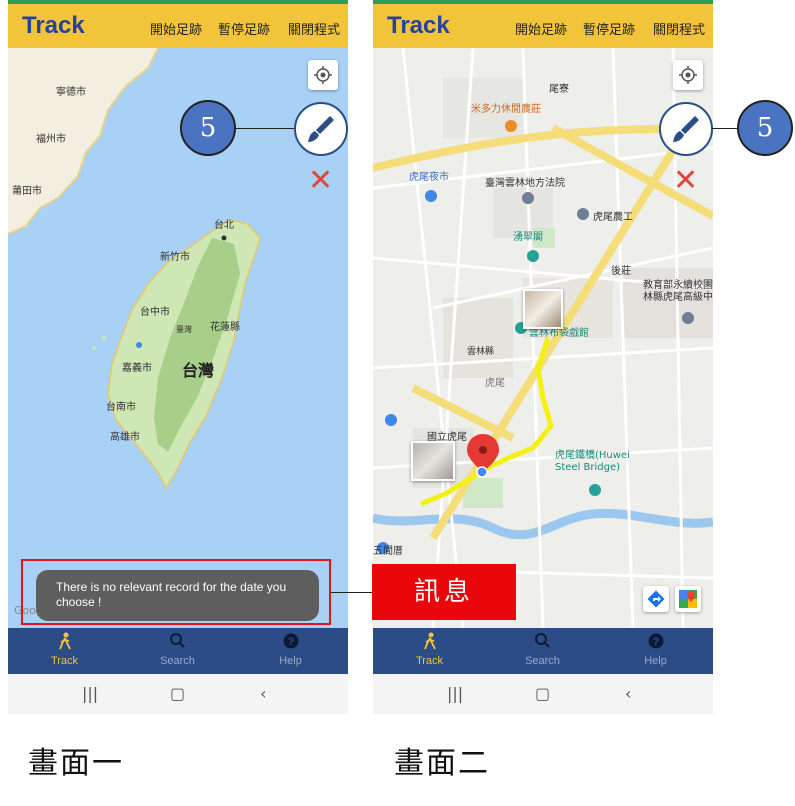  I want to click on open-google-maps-button, so click(688, 599).